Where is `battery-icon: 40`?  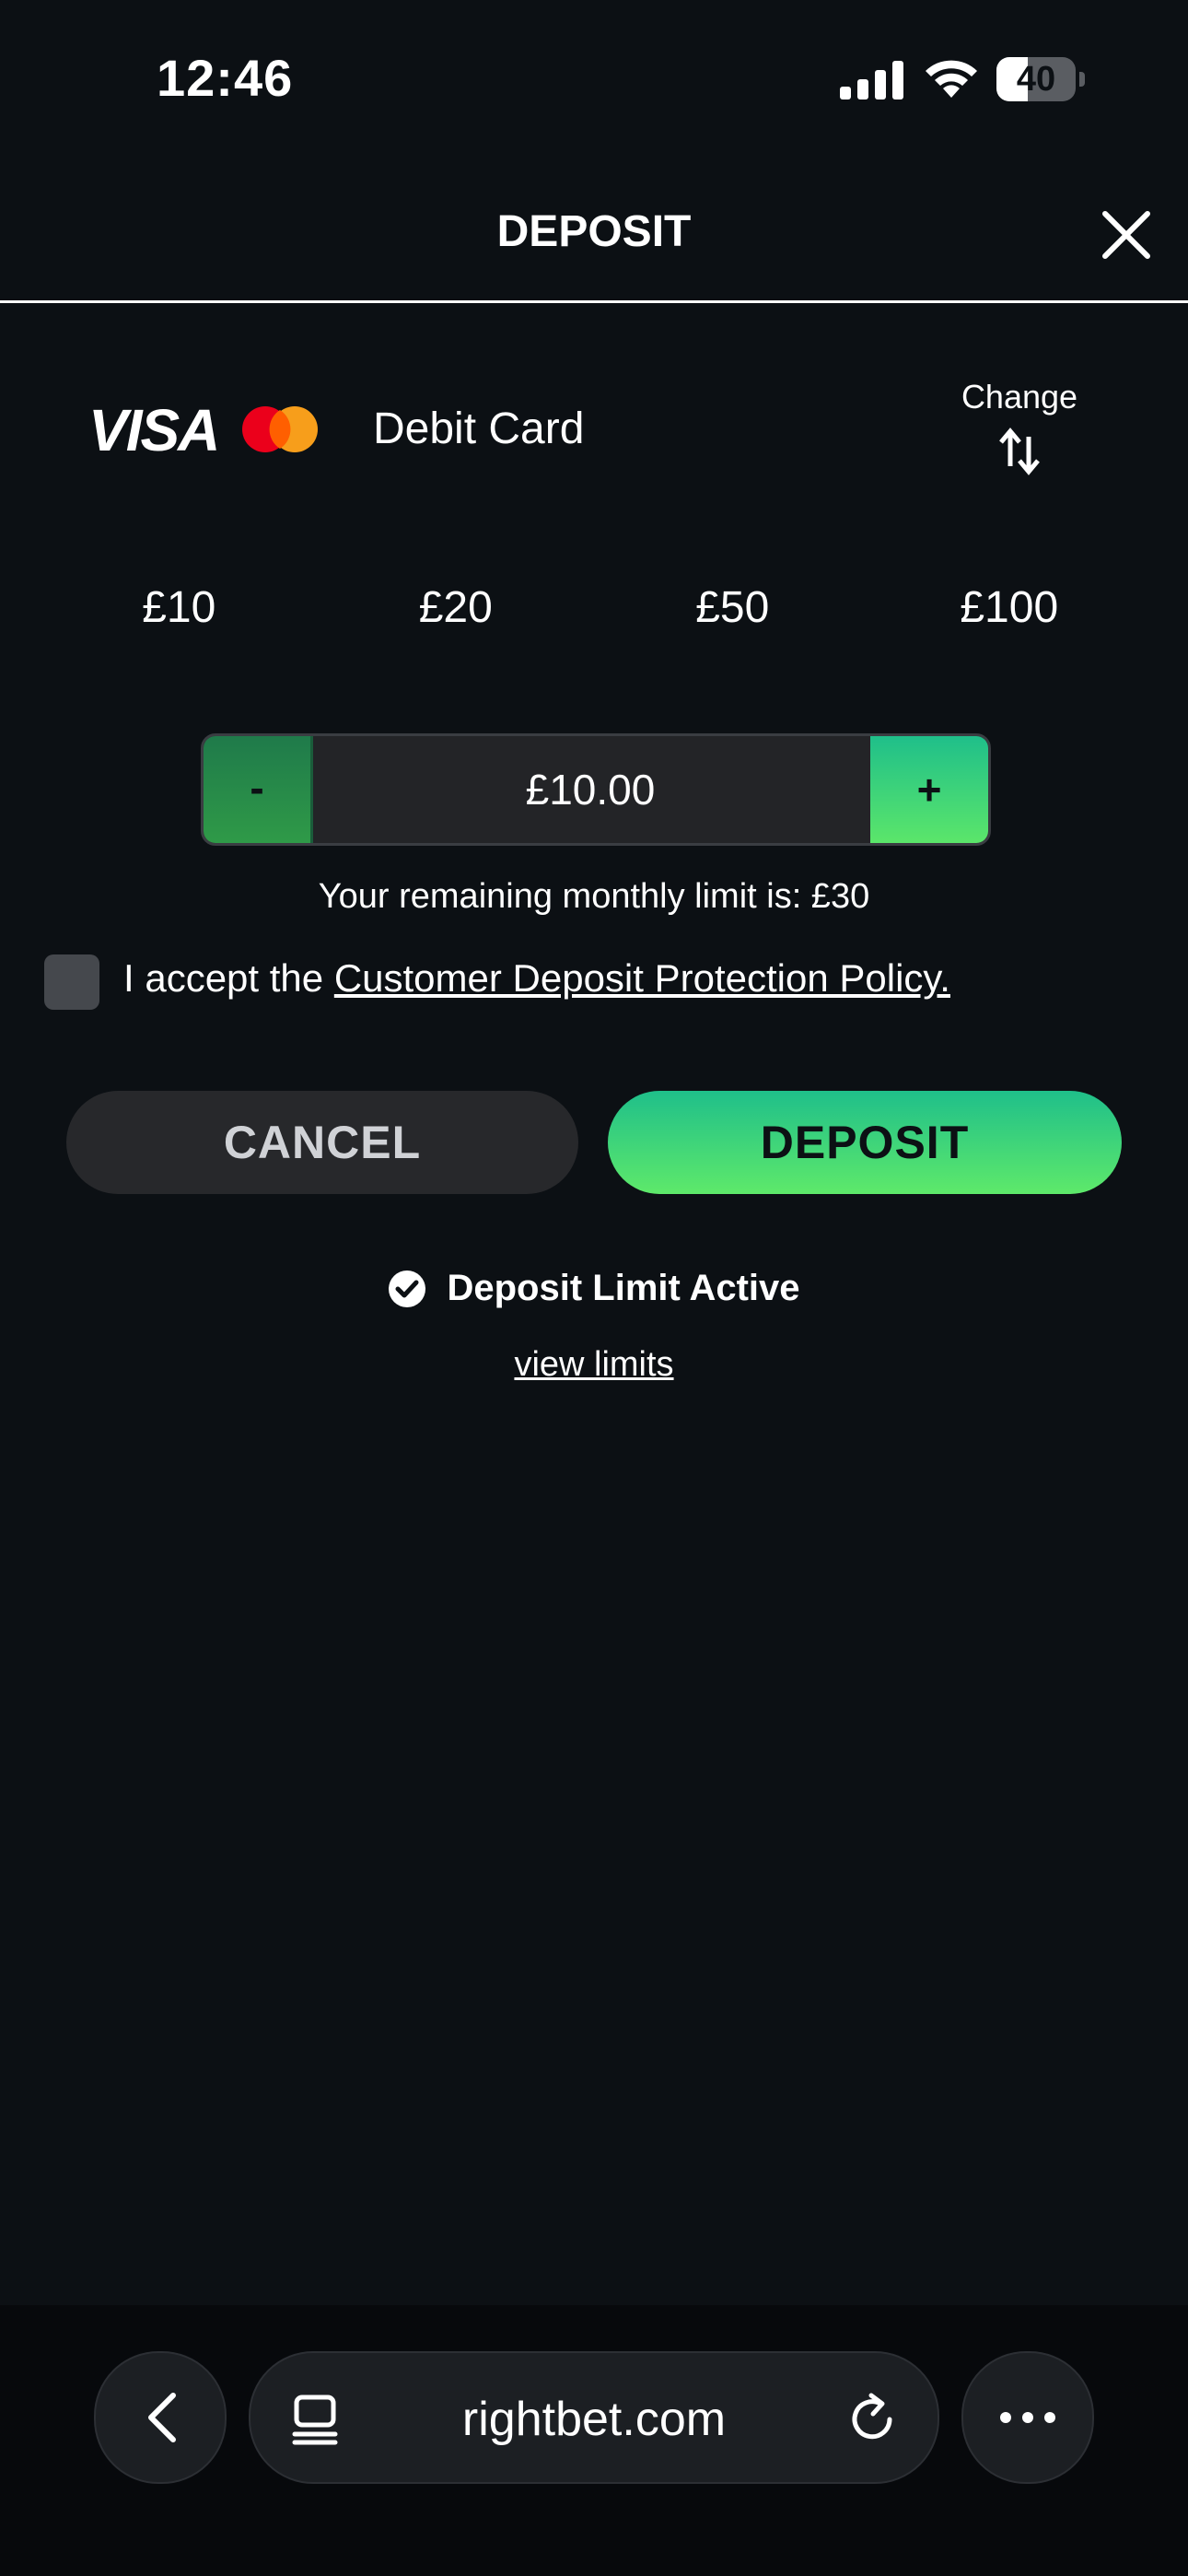 battery-icon: 40 is located at coordinates (1040, 79).